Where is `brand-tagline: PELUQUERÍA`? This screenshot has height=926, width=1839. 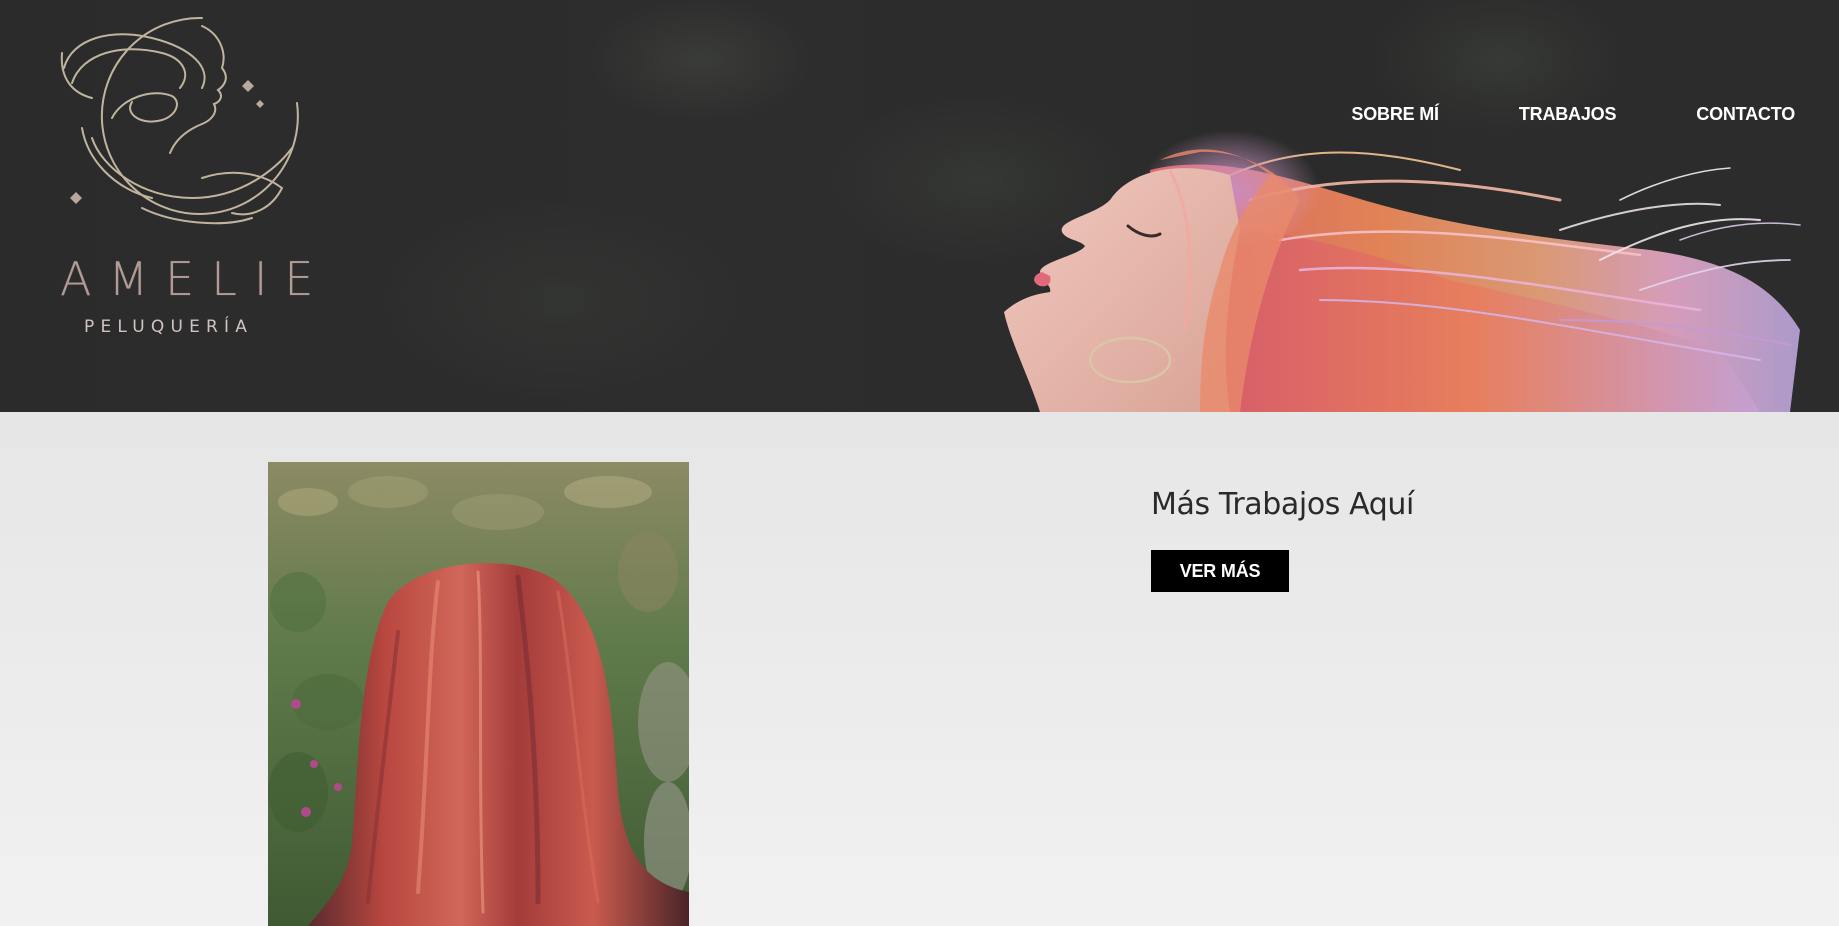
brand-tagline: PELUQUERÍA is located at coordinates (169, 327).